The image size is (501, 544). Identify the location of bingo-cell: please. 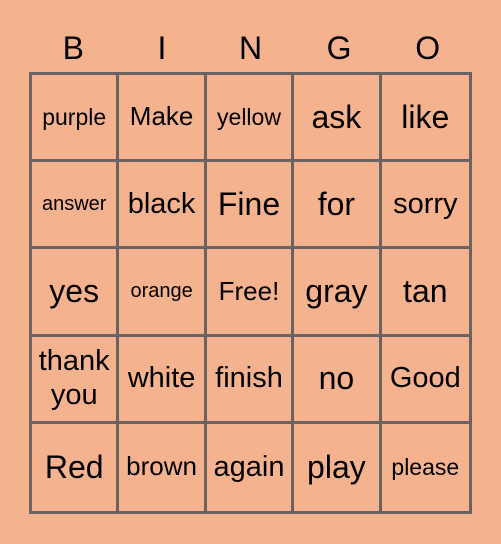
(425, 467).